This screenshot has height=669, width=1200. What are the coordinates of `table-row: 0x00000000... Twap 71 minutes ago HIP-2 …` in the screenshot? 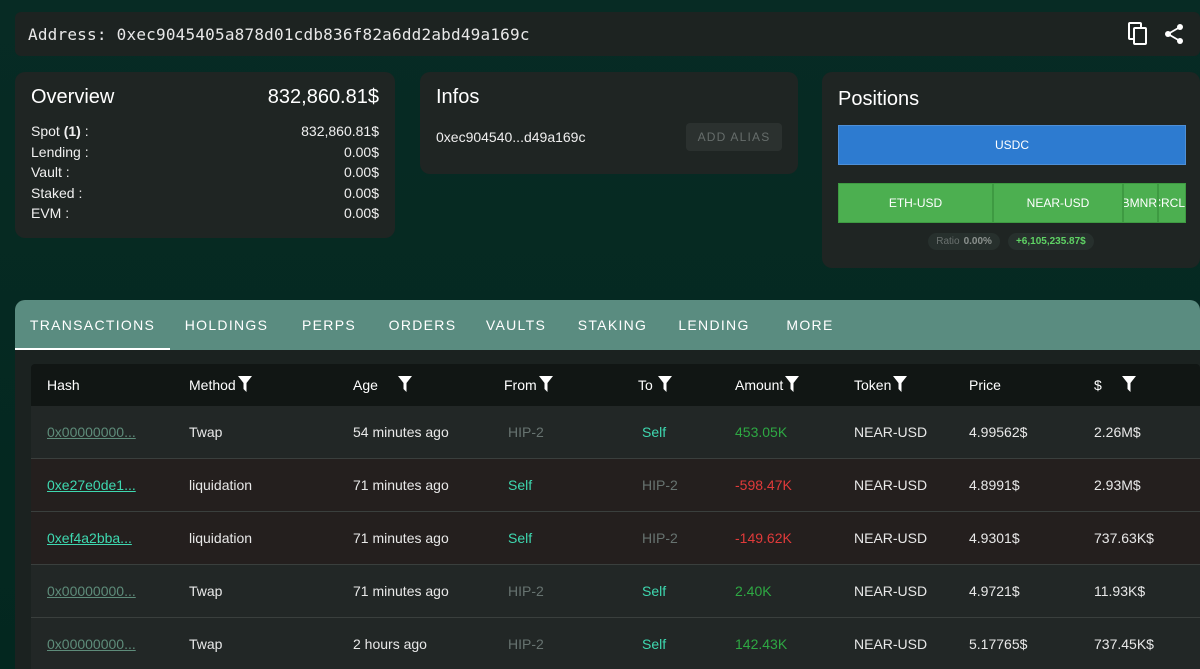 It's located at (615, 591).